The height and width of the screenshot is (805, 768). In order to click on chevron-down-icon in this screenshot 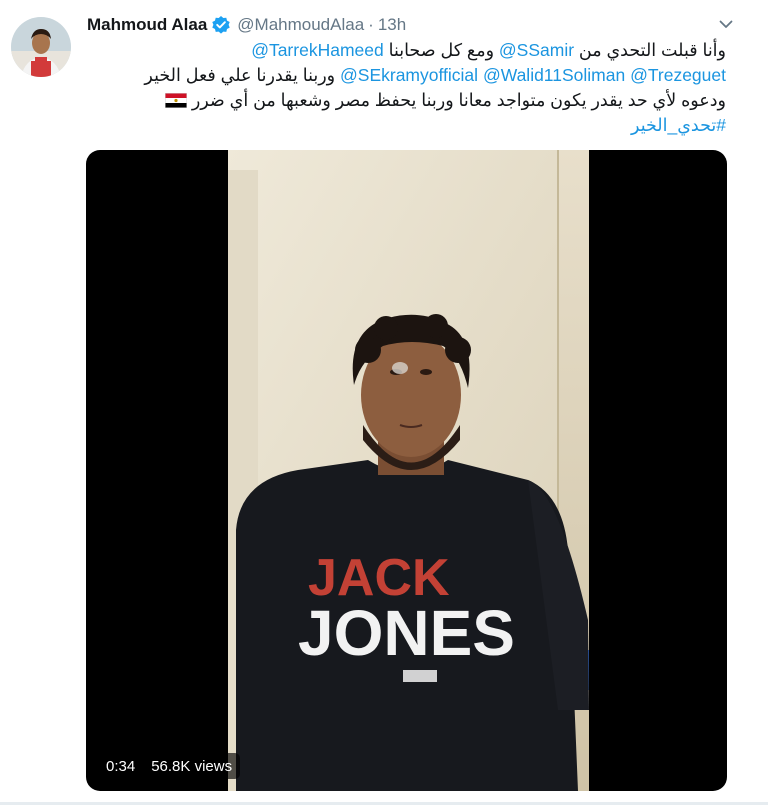, I will do `click(726, 24)`.